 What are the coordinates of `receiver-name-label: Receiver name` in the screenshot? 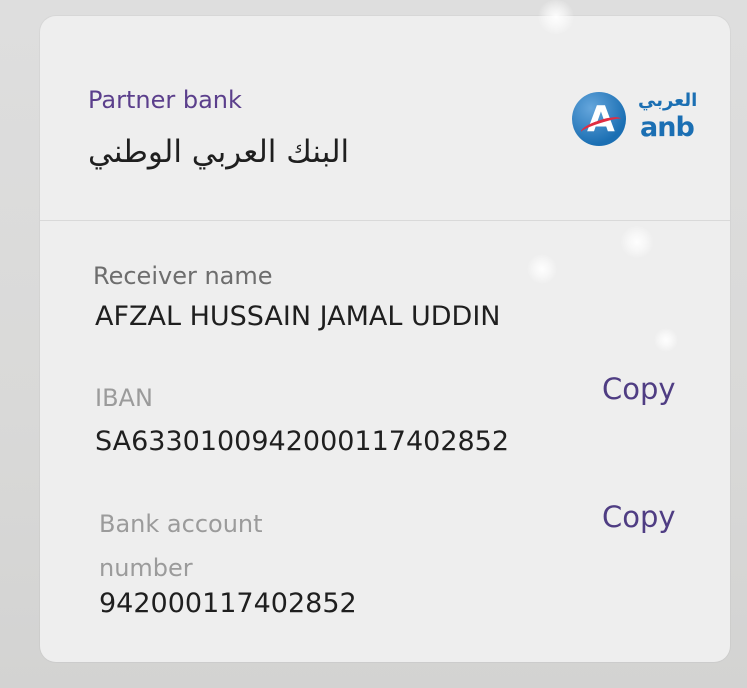 It's located at (183, 276).